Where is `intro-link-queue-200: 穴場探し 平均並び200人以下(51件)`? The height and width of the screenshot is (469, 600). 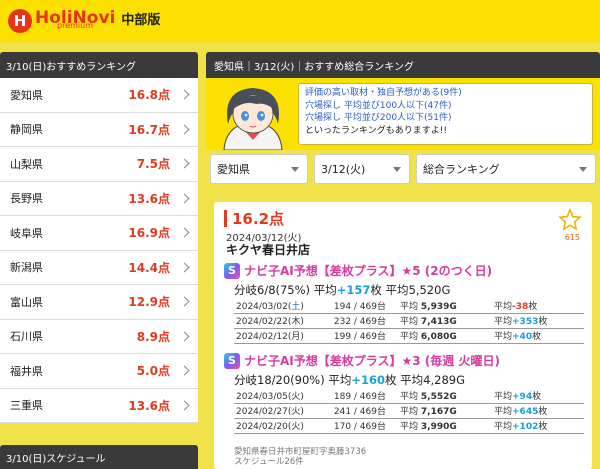
intro-link-queue-200: 穴場探し 平均並び200人以下(51件) is located at coordinates (445, 118).